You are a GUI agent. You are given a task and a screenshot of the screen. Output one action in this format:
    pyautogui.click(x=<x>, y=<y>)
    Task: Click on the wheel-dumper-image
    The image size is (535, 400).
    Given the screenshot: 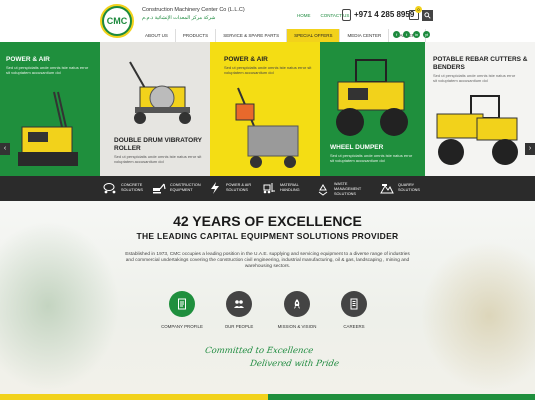 What is the action you would take?
    pyautogui.click(x=372, y=97)
    